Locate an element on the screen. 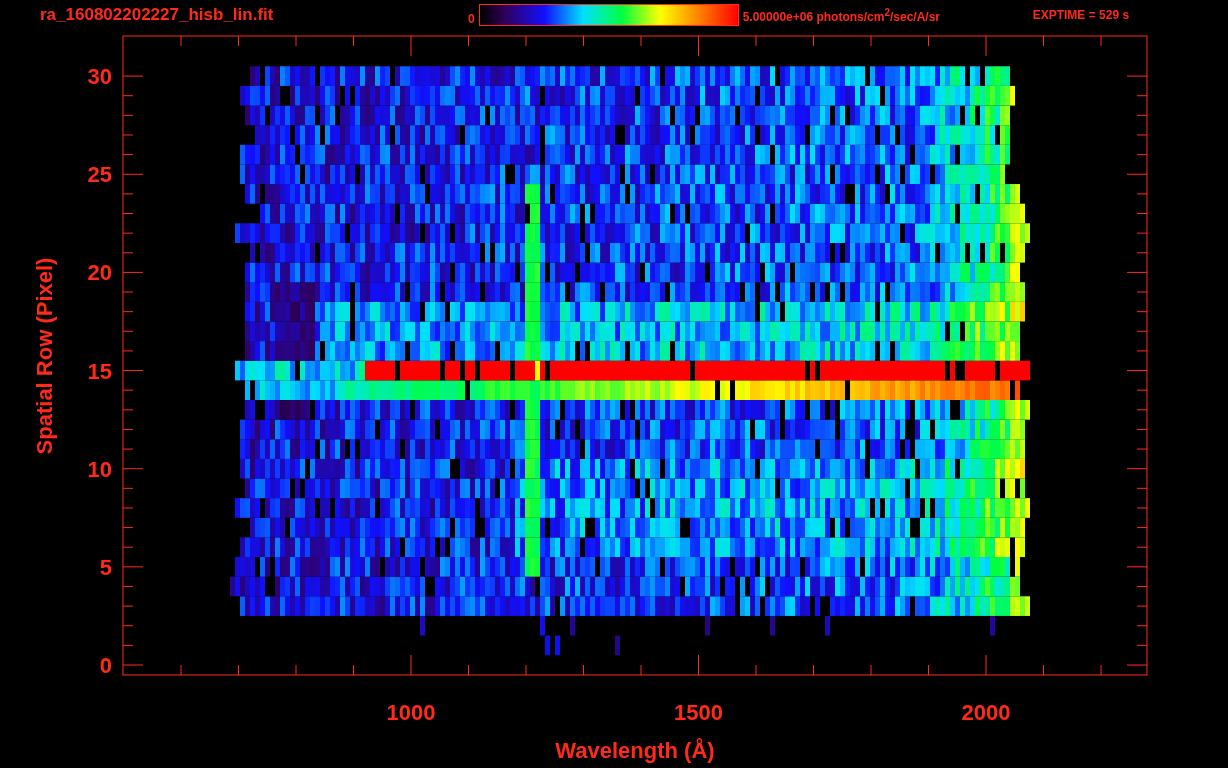  y-tick-label: 15 is located at coordinates (99, 371).